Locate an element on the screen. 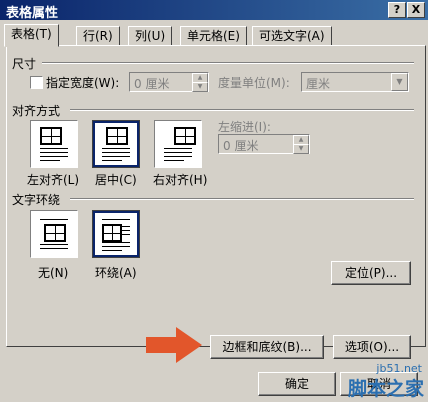  indent-value: 0 厘米 is located at coordinates (241, 146).